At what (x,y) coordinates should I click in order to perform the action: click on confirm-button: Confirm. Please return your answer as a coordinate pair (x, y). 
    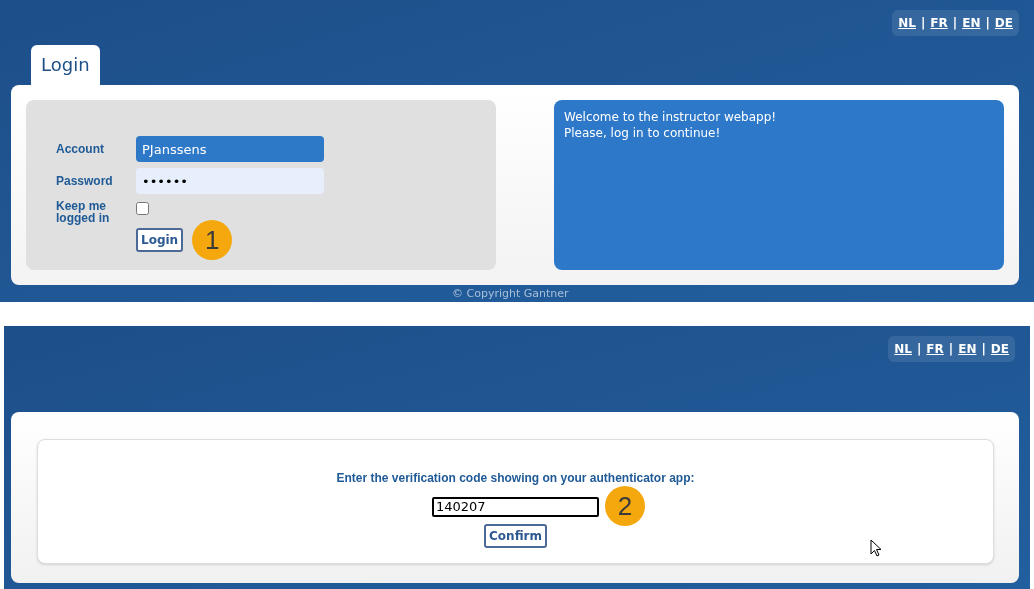
    Looking at the image, I should click on (515, 536).